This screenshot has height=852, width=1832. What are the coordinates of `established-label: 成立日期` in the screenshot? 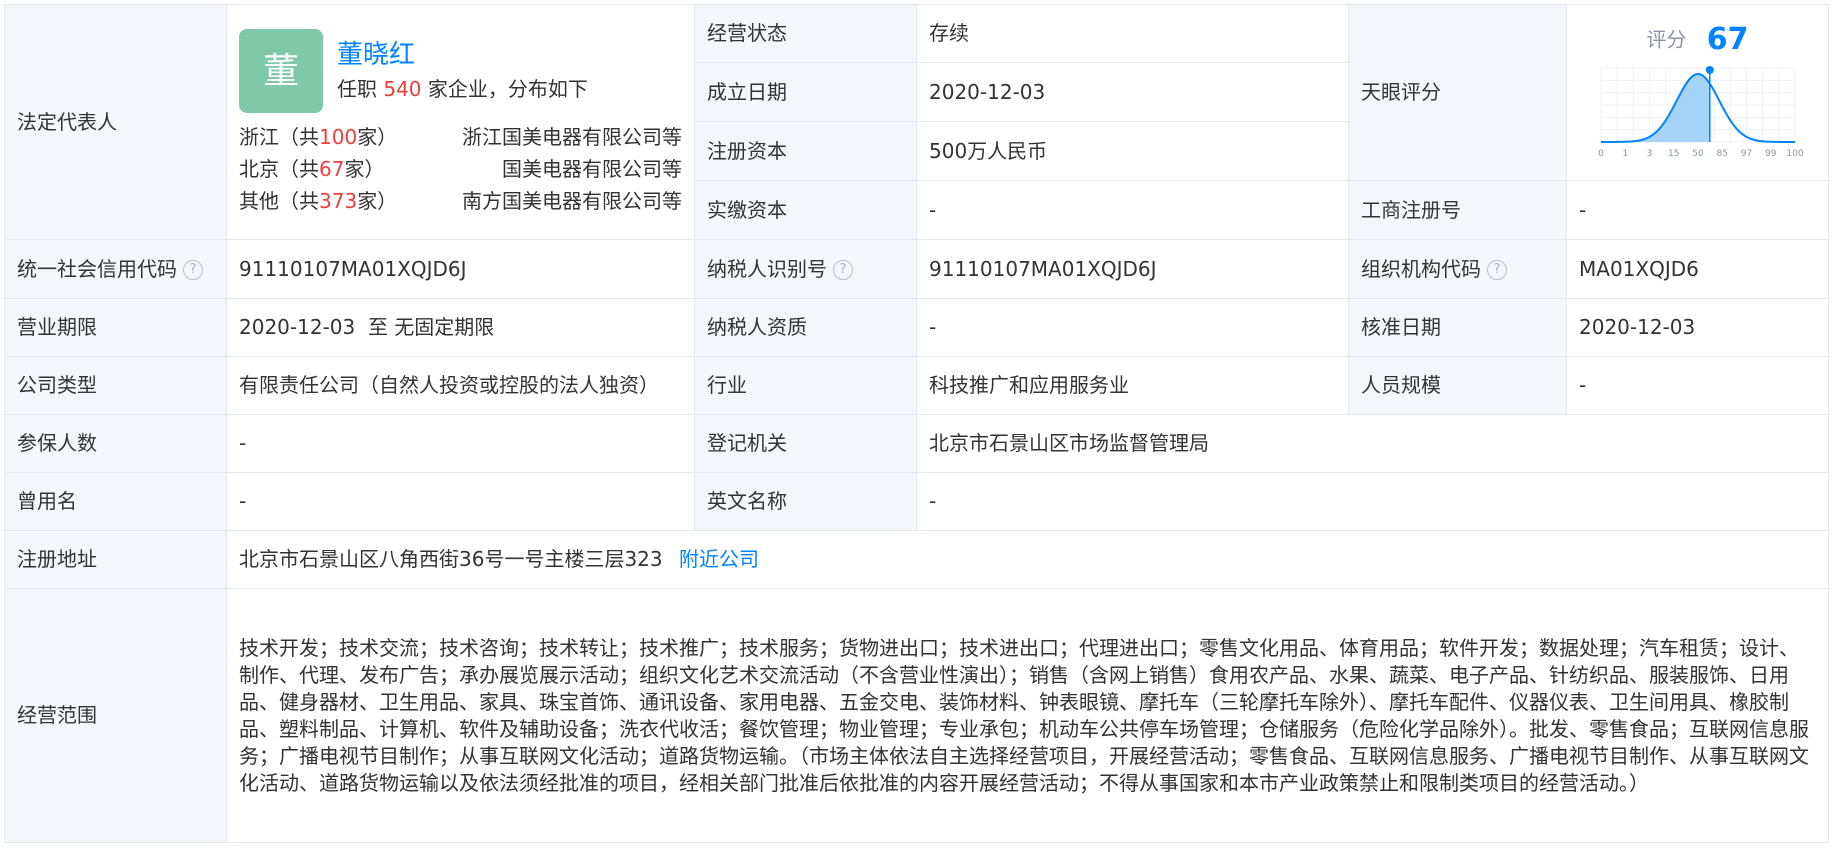 It's located at (805, 92).